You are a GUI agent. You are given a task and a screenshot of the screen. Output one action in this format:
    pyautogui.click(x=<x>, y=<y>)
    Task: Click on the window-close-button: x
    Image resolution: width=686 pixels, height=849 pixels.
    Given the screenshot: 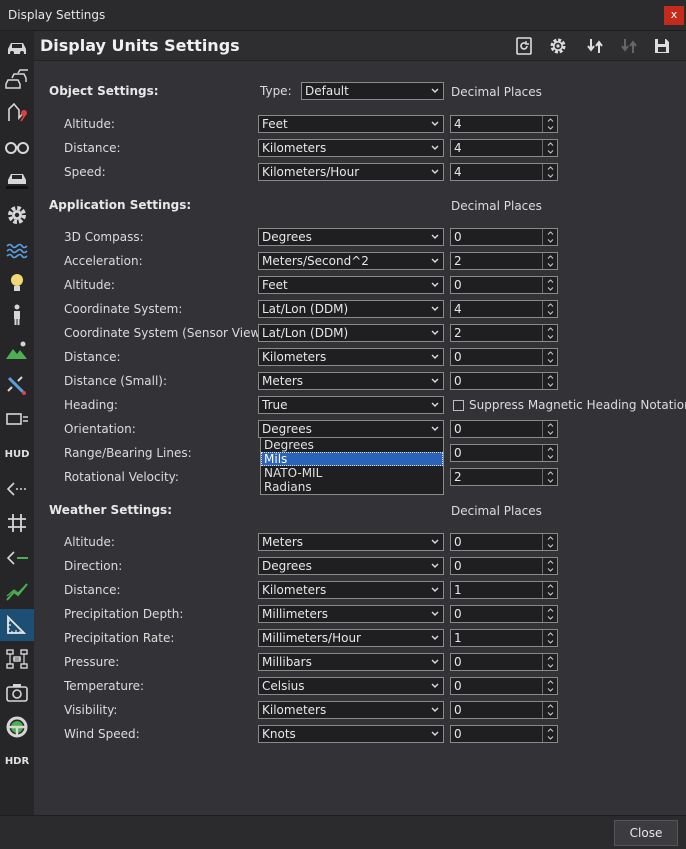 What is the action you would take?
    pyautogui.click(x=674, y=15)
    